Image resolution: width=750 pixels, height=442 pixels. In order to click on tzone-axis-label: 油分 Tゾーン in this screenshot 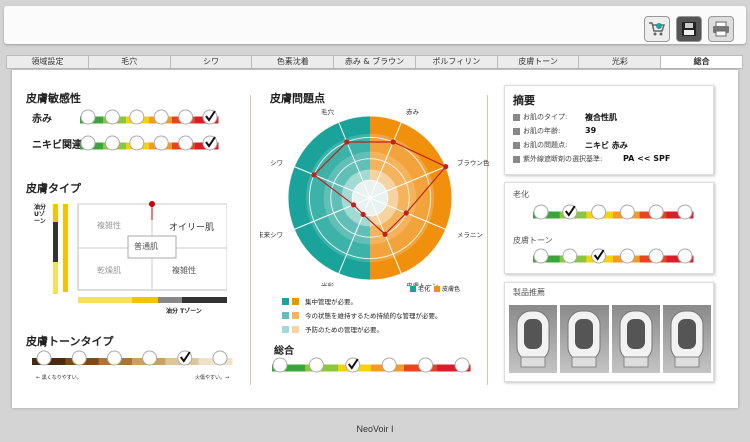, I will do `click(184, 311)`.